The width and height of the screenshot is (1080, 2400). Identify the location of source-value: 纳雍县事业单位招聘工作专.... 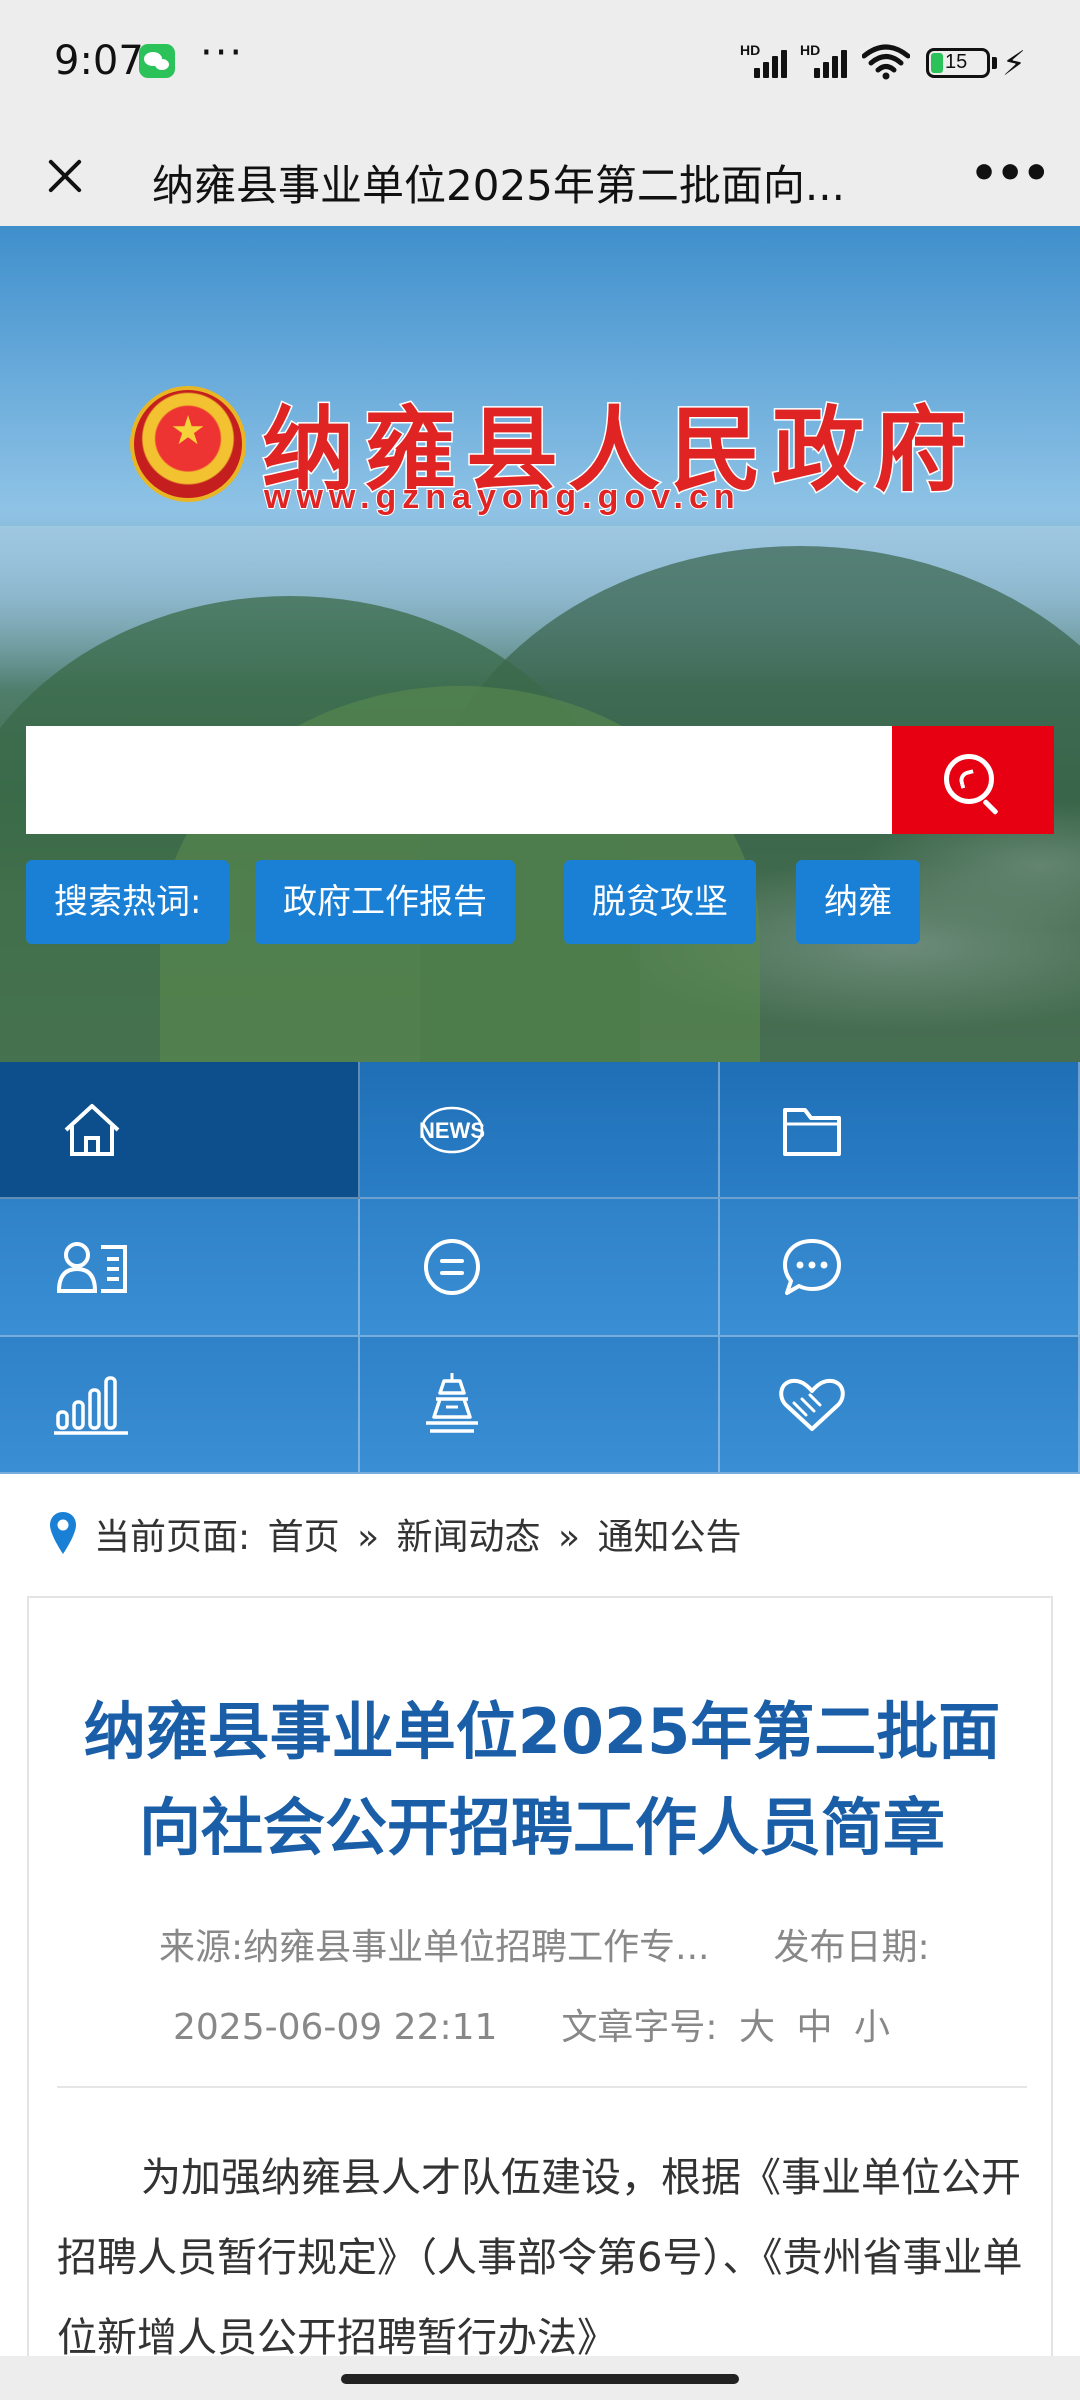
(476, 1947).